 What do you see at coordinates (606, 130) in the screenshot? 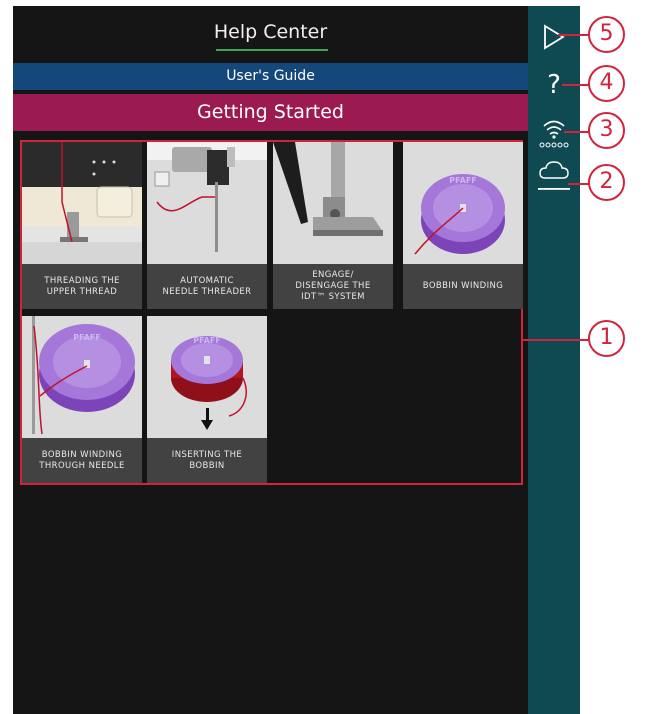
I see `callout-3: 3` at bounding box center [606, 130].